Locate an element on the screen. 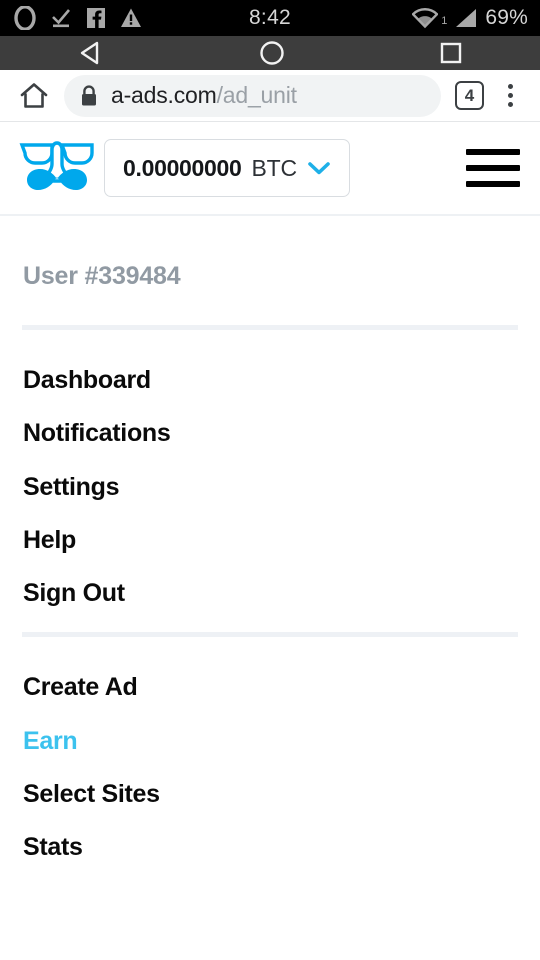 The height and width of the screenshot is (960, 540). menu-item-stats: Stats is located at coordinates (270, 847).